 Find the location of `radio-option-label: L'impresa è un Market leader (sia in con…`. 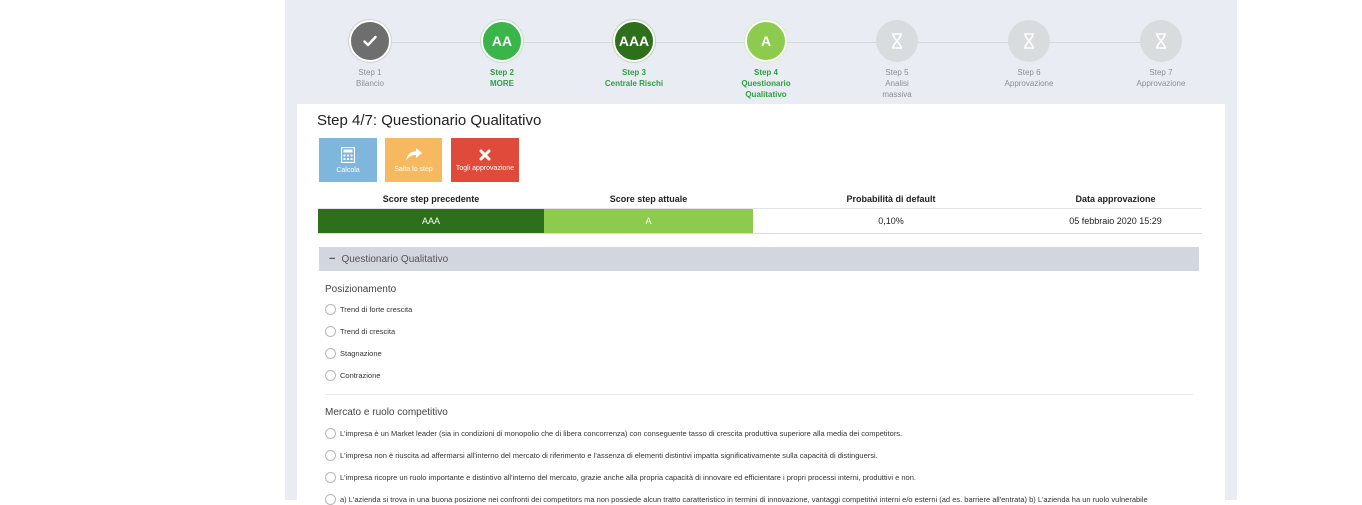

radio-option-label: L'impresa è un Market leader (sia in con… is located at coordinates (621, 433).